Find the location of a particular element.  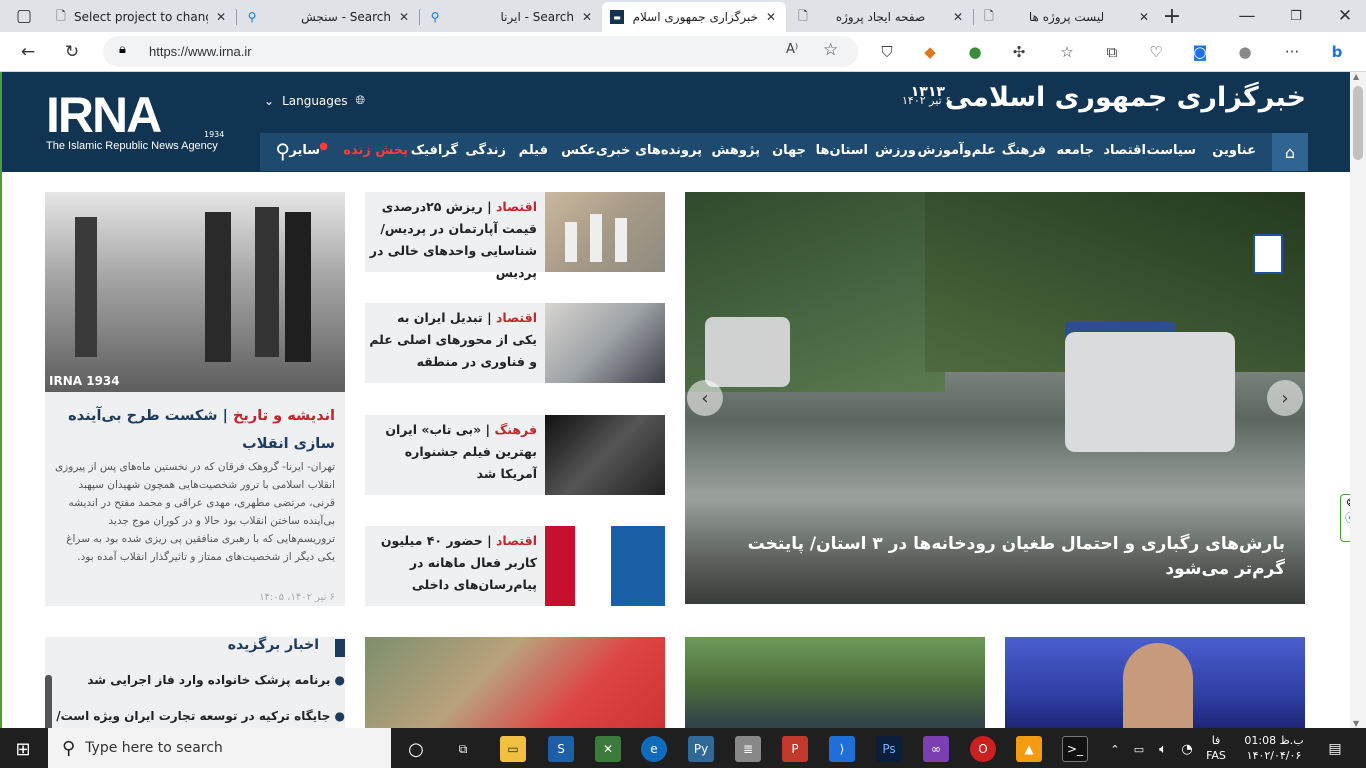

home-icon: ⌂ is located at coordinates (1290, 152).